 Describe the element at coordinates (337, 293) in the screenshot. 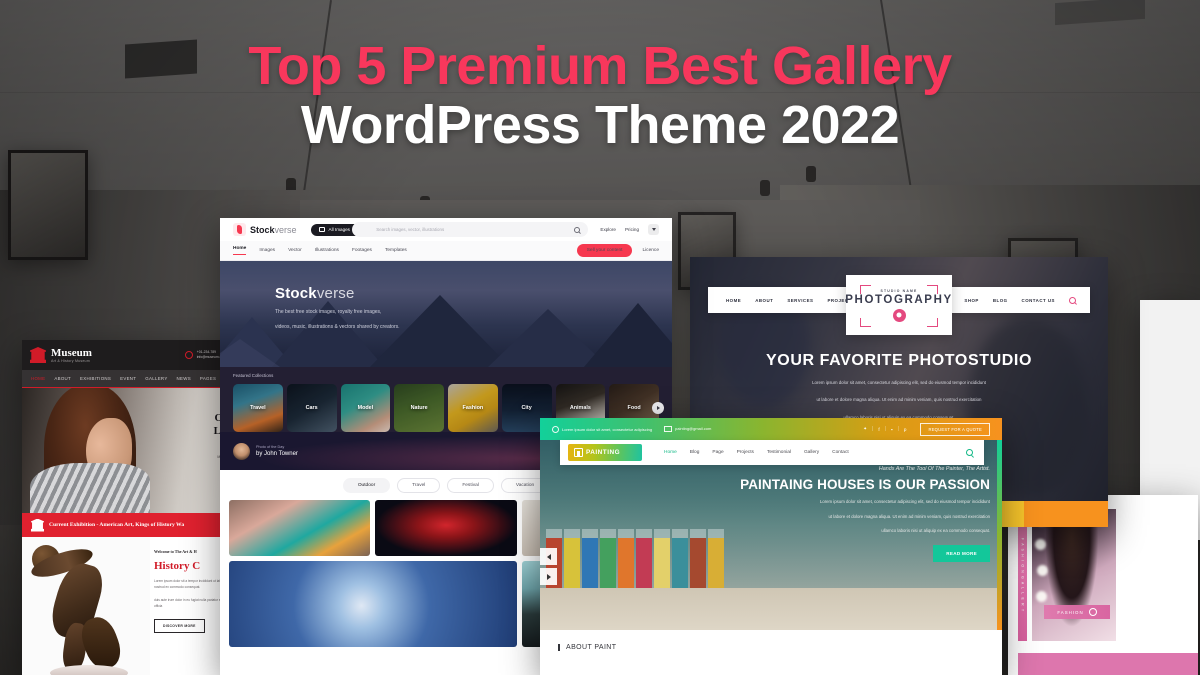

I see `hero-logo: Stockverse` at that location.